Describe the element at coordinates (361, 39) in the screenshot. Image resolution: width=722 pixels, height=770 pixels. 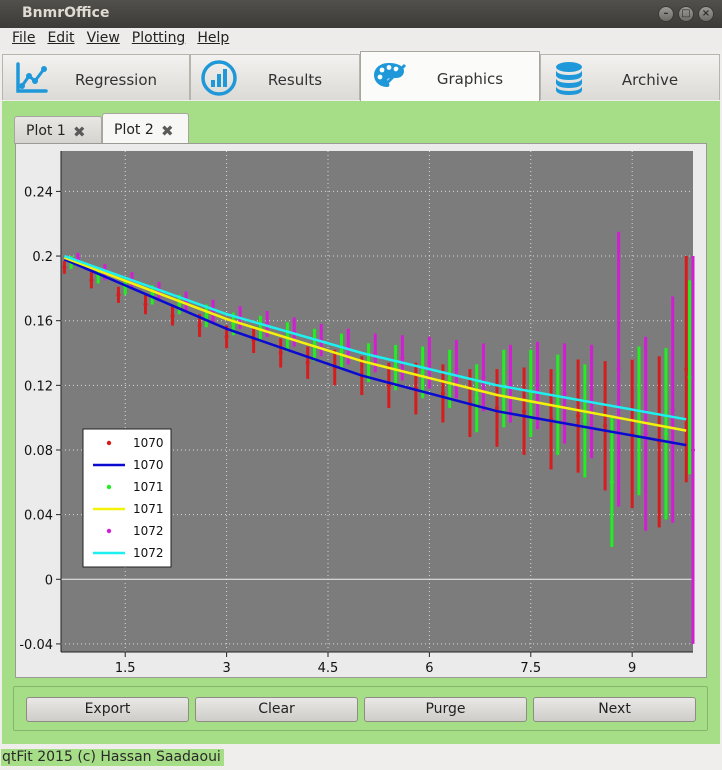
I see `menubar: File Edit View Plotting Help` at that location.